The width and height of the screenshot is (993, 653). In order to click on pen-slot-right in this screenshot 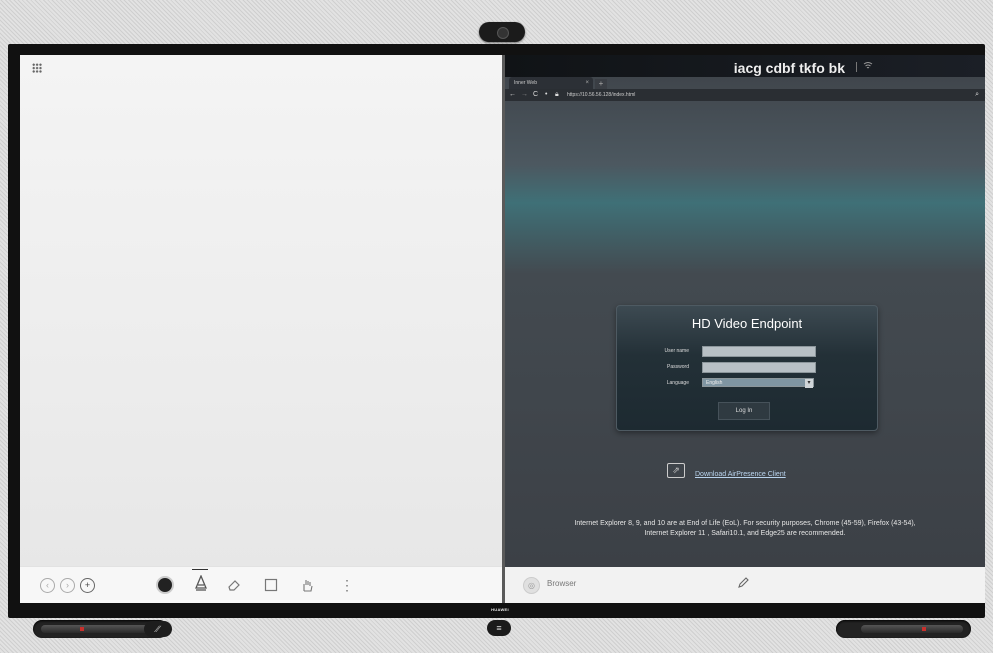, I will do `click(903, 629)`.